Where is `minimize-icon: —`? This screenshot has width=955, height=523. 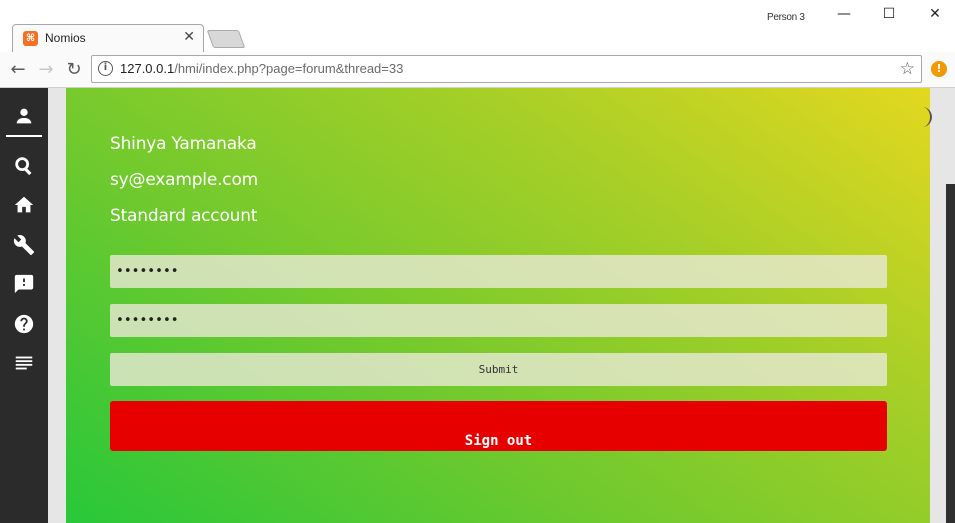
minimize-icon: — is located at coordinates (844, 14).